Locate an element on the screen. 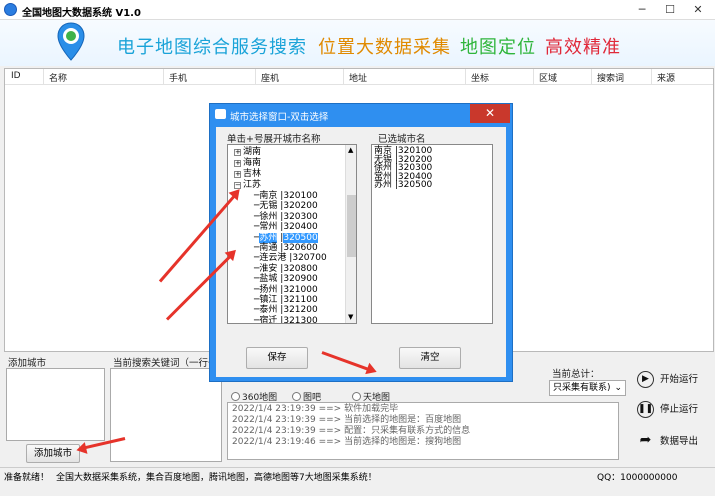 The height and width of the screenshot is (496, 715). app-icon is located at coordinates (10, 9).